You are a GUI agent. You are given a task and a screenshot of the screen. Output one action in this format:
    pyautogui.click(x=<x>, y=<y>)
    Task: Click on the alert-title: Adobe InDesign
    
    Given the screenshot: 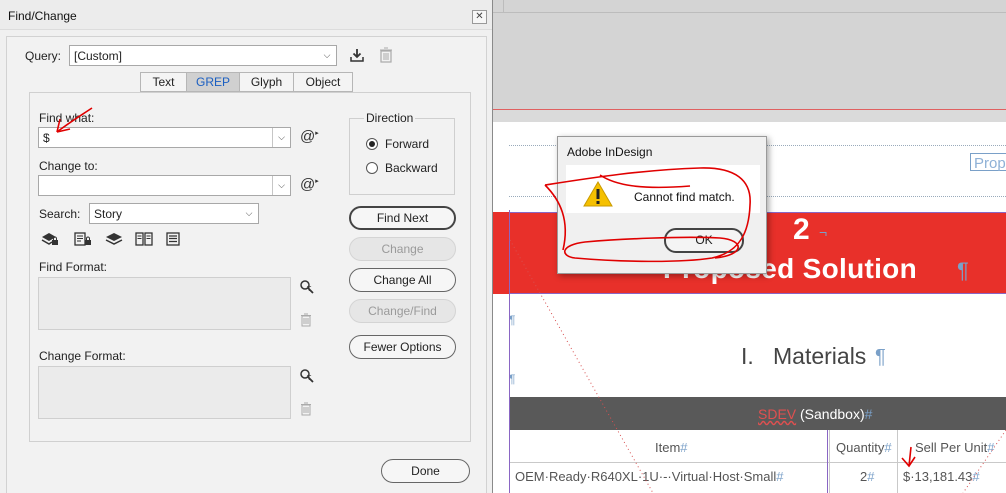 What is the action you would take?
    pyautogui.click(x=610, y=152)
    